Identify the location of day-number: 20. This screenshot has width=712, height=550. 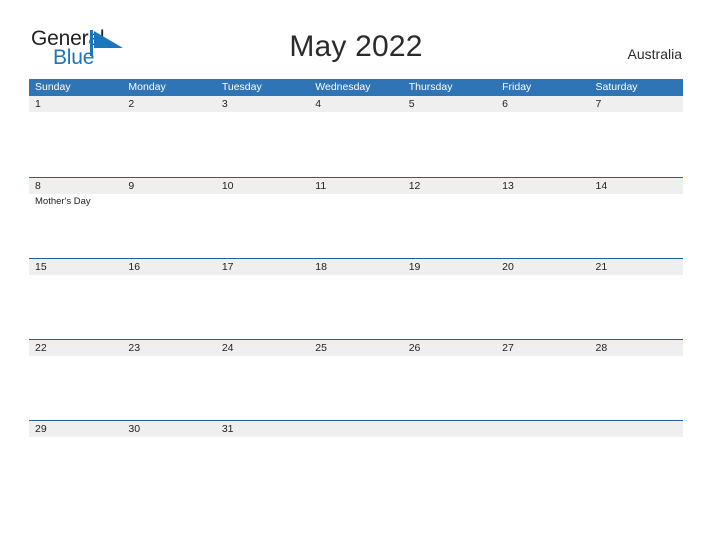
(508, 267).